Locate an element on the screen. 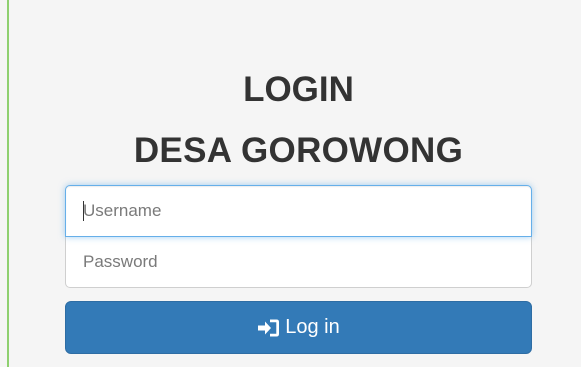 The height and width of the screenshot is (367, 581). log-in-icon is located at coordinates (269, 328).